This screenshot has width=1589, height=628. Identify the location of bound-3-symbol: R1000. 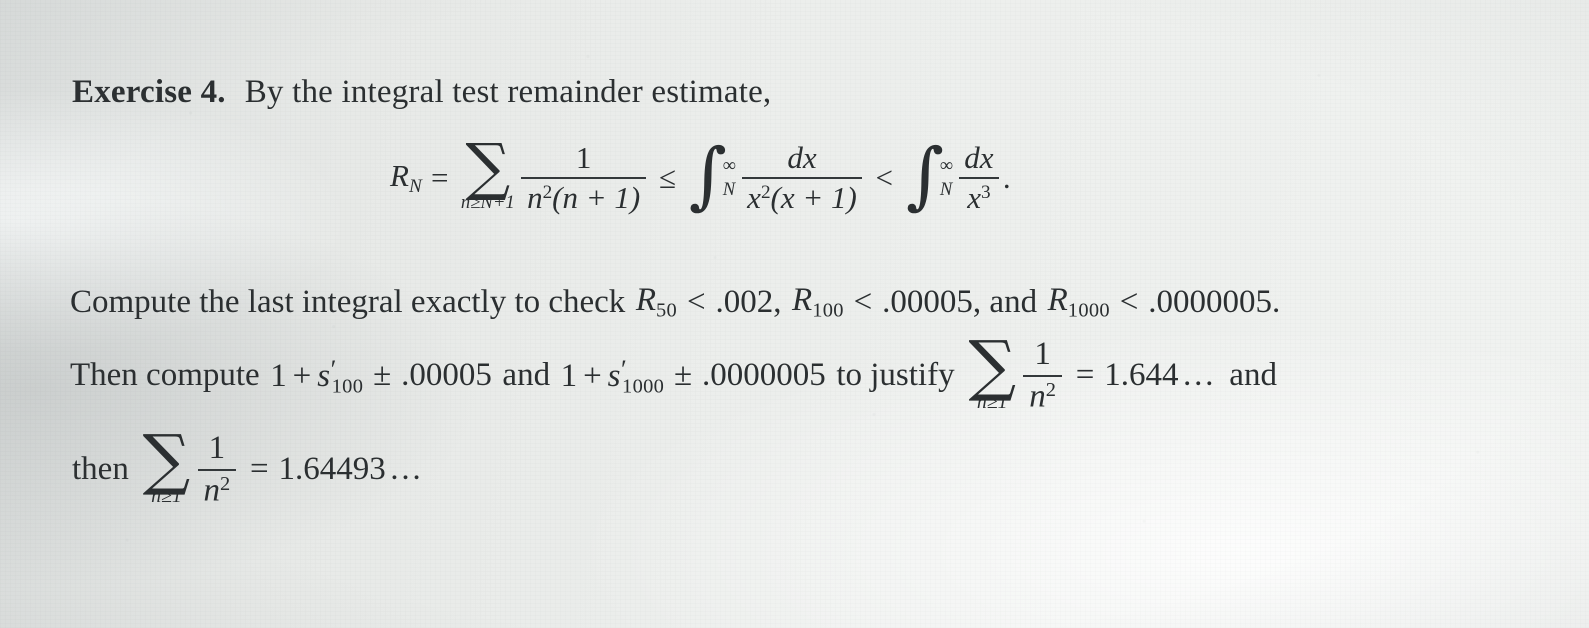
(1078, 302).